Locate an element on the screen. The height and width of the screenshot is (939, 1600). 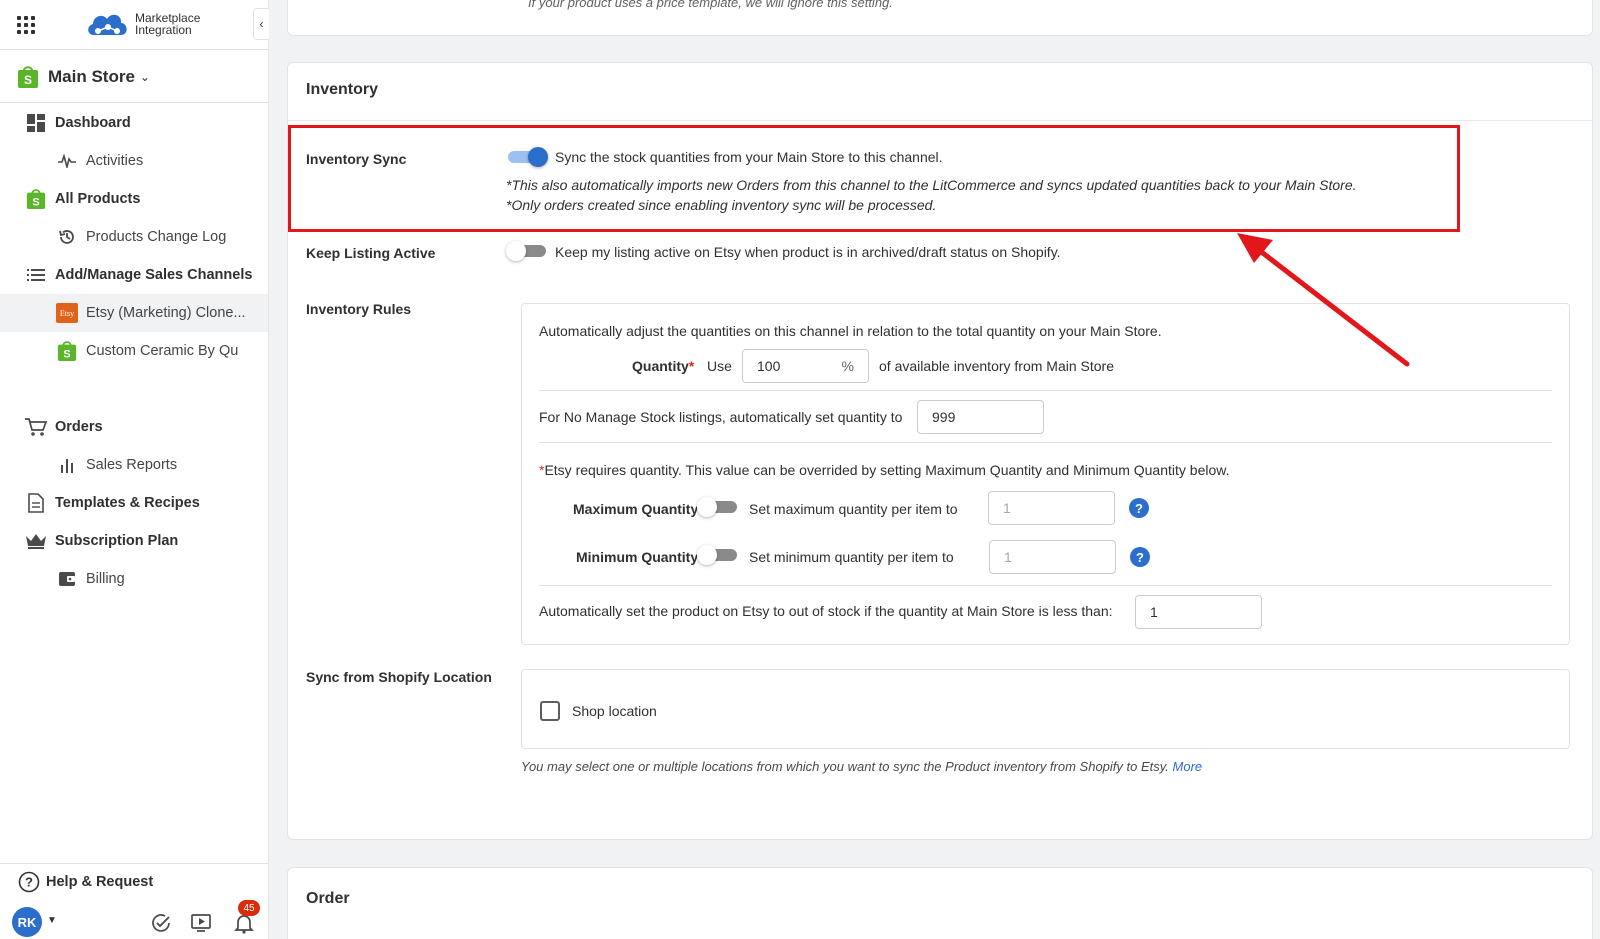
apps-grid-icon is located at coordinates (26, 25).